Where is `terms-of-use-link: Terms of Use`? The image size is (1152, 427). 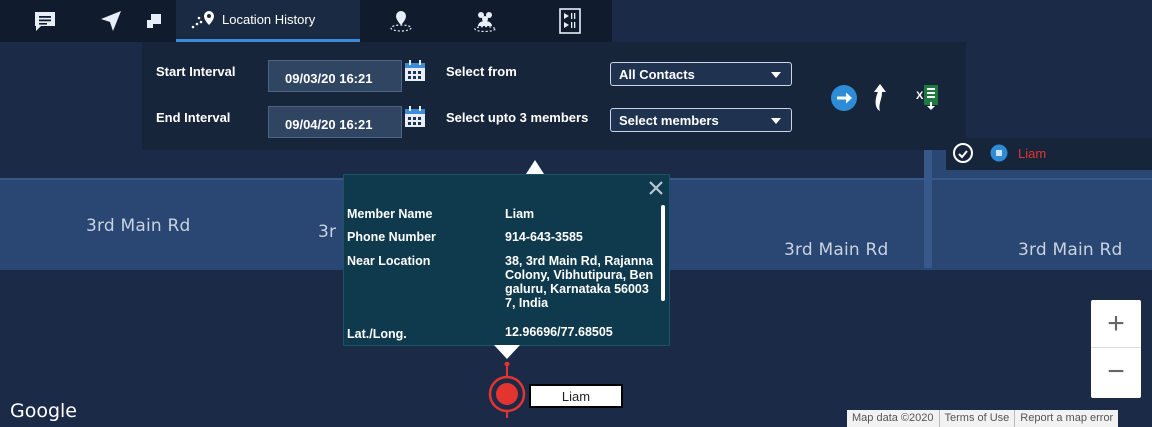 terms-of-use-link: Terms of Use is located at coordinates (976, 418).